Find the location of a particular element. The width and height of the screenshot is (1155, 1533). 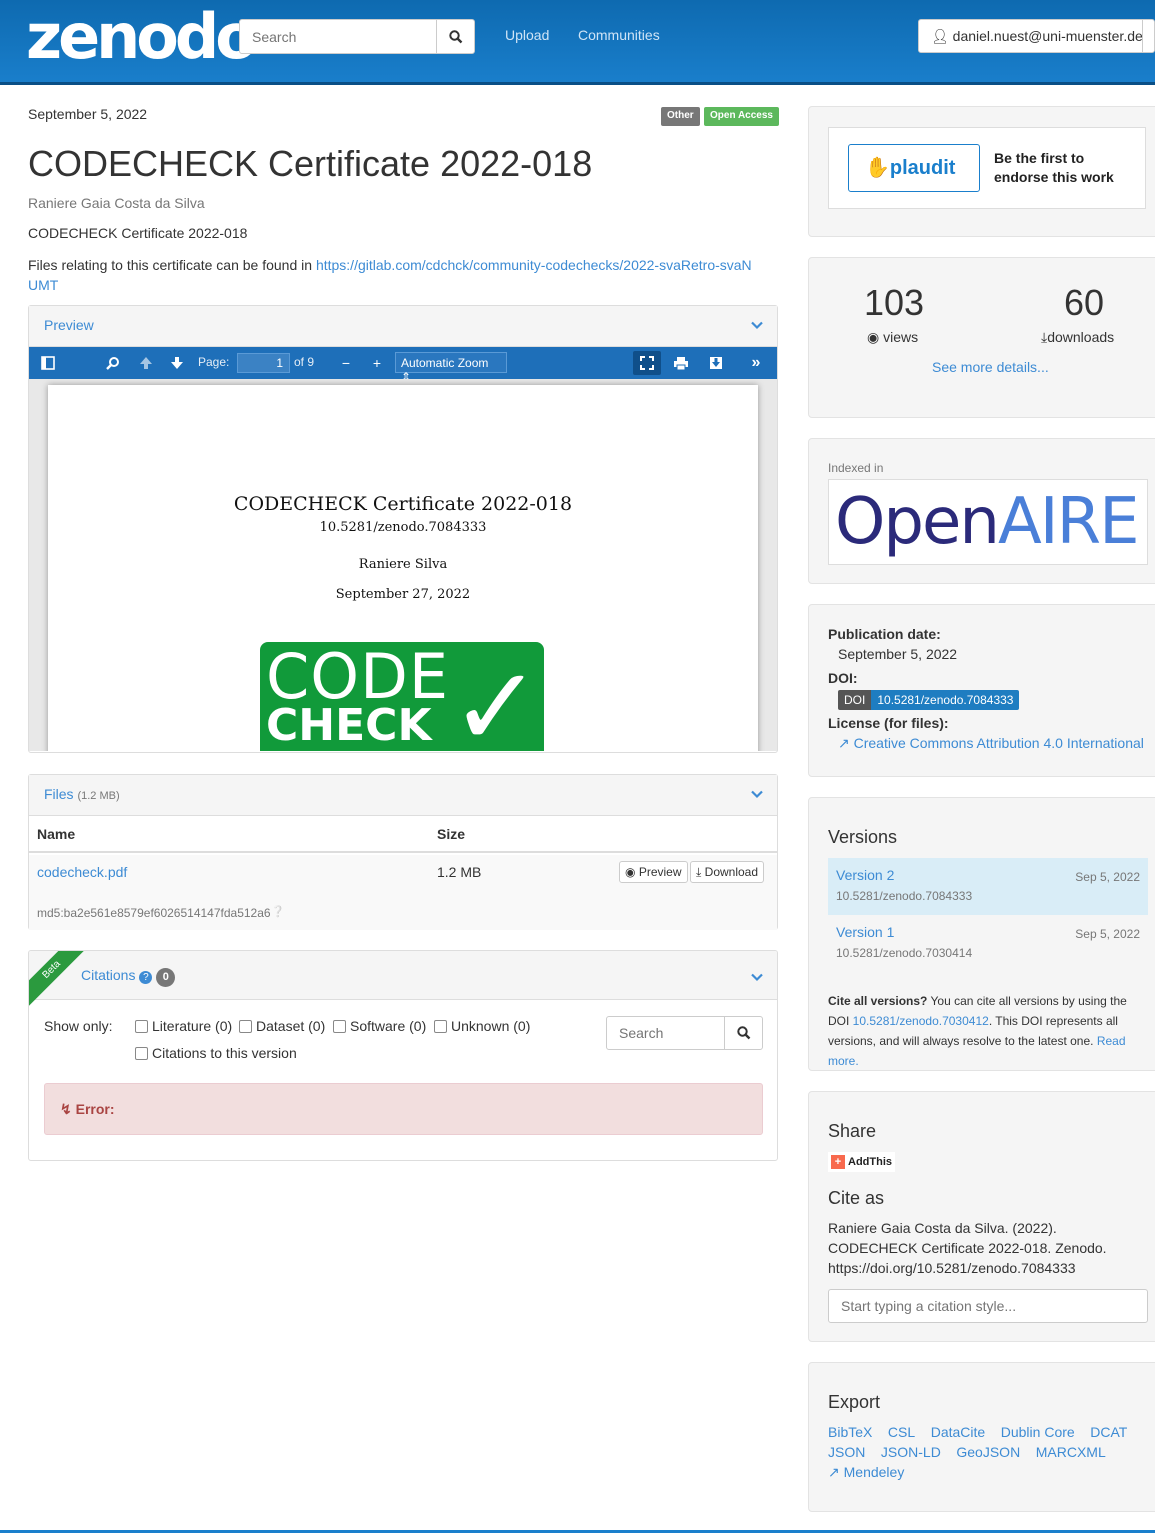

zenodo-logo: zenodo is located at coordinates (142, 37).